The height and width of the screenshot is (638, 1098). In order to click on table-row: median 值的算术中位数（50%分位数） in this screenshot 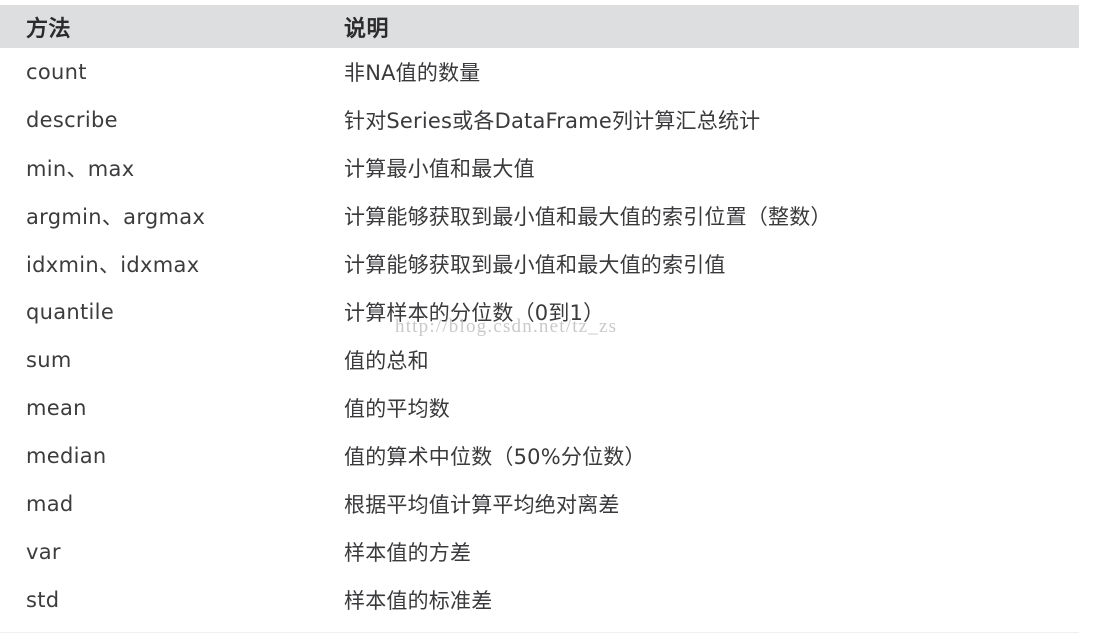, I will do `click(539, 456)`.